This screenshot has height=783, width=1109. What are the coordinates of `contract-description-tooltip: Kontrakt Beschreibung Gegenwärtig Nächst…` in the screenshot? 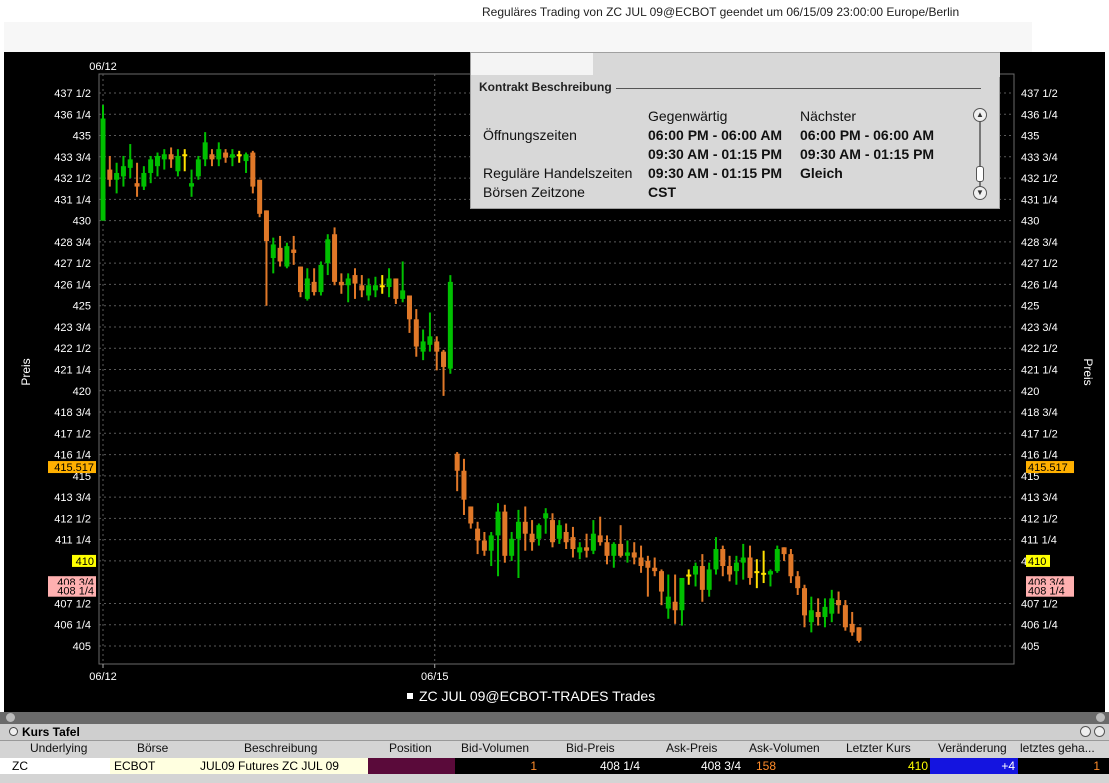 It's located at (735, 130).